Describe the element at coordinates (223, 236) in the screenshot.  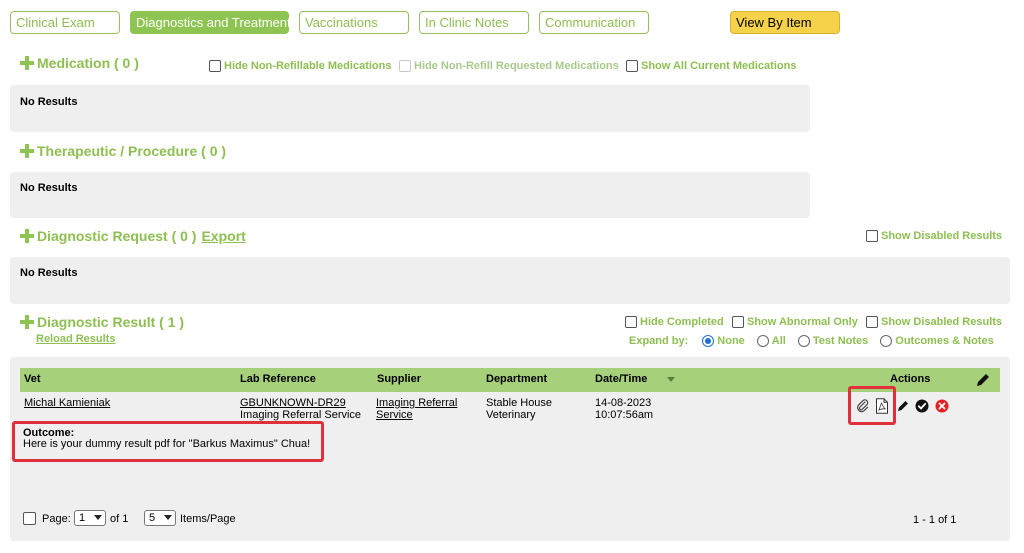
I see `export-link: Export` at that location.